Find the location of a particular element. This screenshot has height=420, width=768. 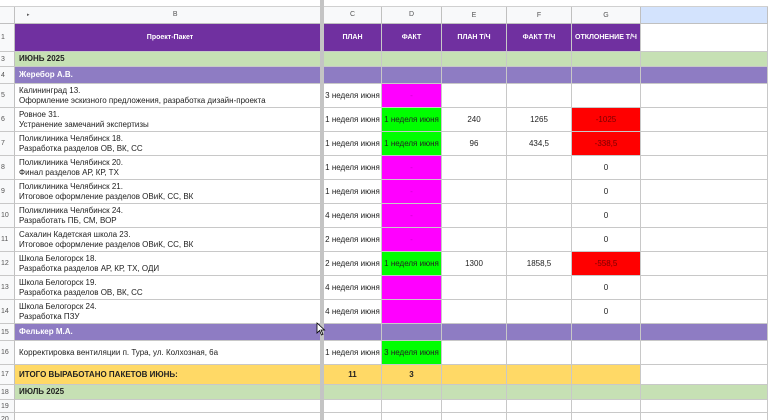

header-plan-hours: ПЛАН Т/Ч is located at coordinates (474, 38).